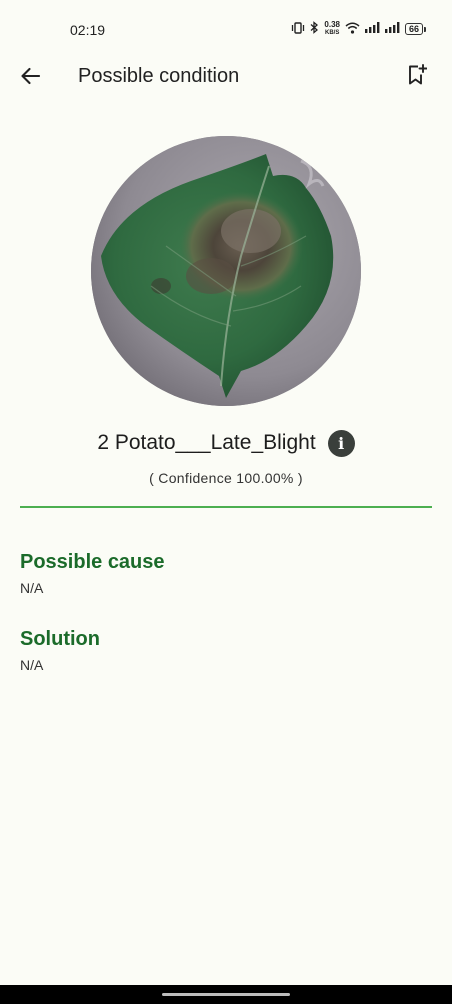 This screenshot has width=452, height=1004. I want to click on solution-value: N/A, so click(32, 665).